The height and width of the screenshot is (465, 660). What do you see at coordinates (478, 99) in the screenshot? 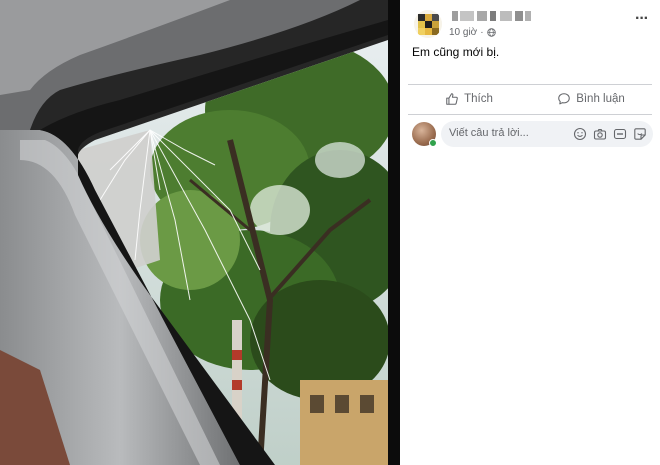
I see `like-label: Thích` at bounding box center [478, 99].